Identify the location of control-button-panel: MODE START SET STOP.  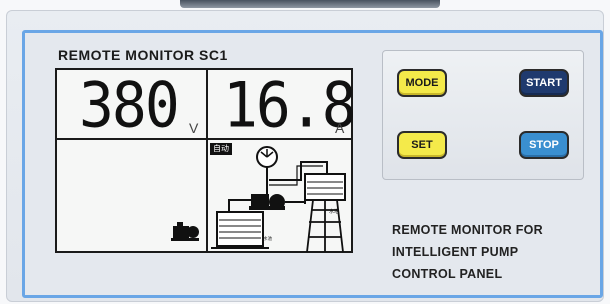
(483, 115).